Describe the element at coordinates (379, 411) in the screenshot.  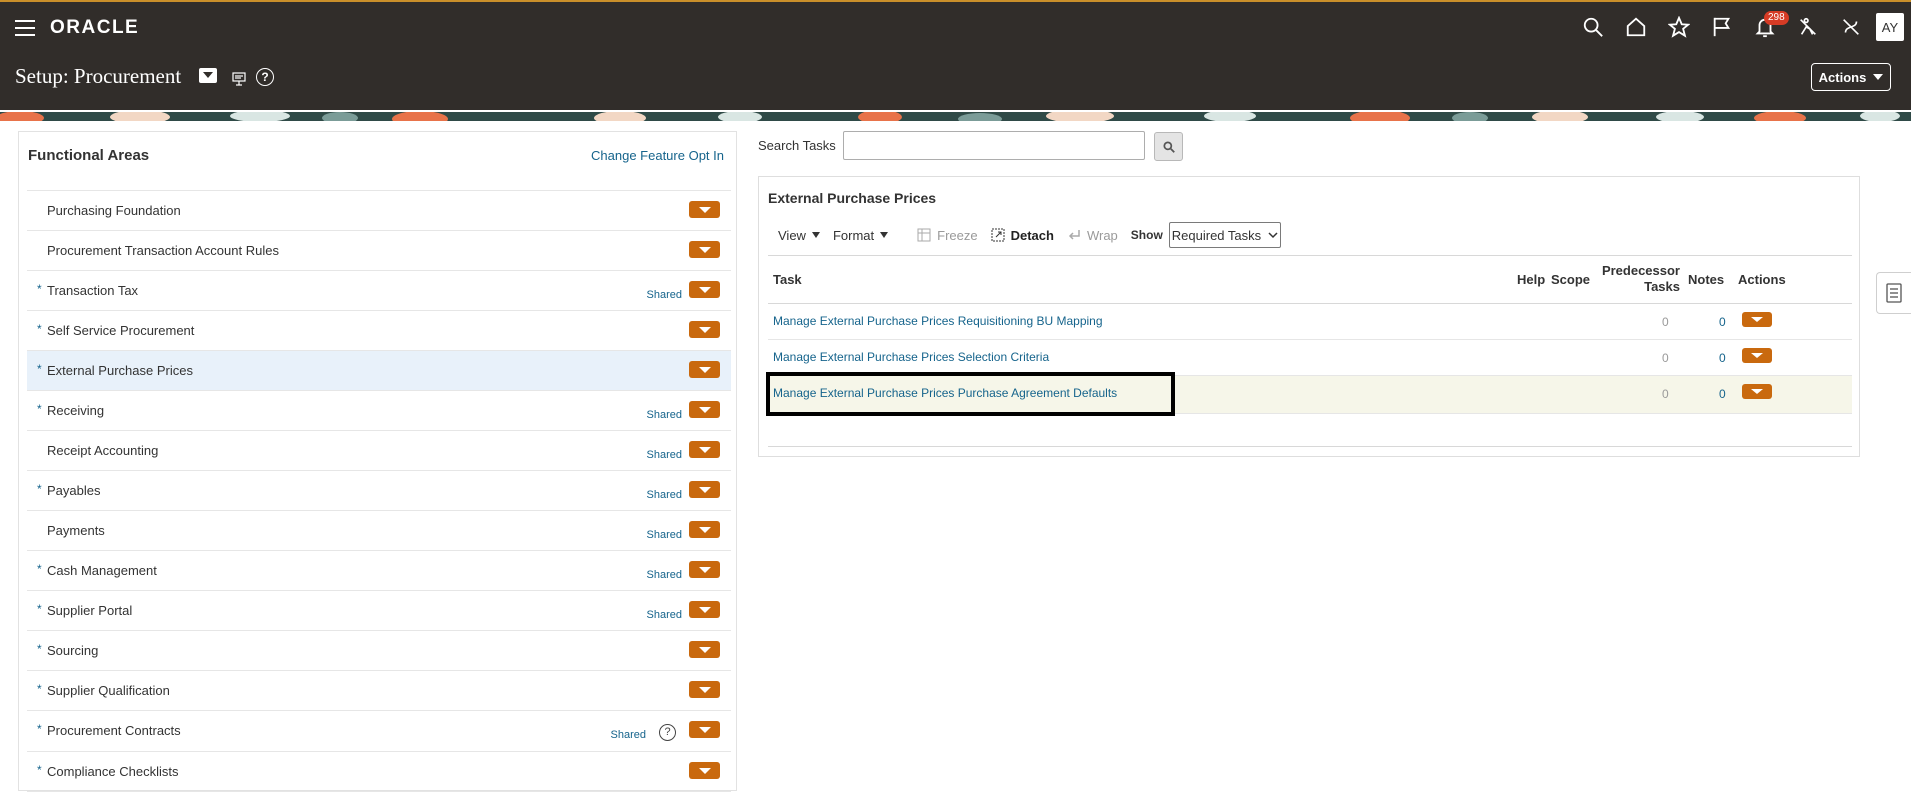
I see `functional-area-row: * Receiving Shared` at that location.